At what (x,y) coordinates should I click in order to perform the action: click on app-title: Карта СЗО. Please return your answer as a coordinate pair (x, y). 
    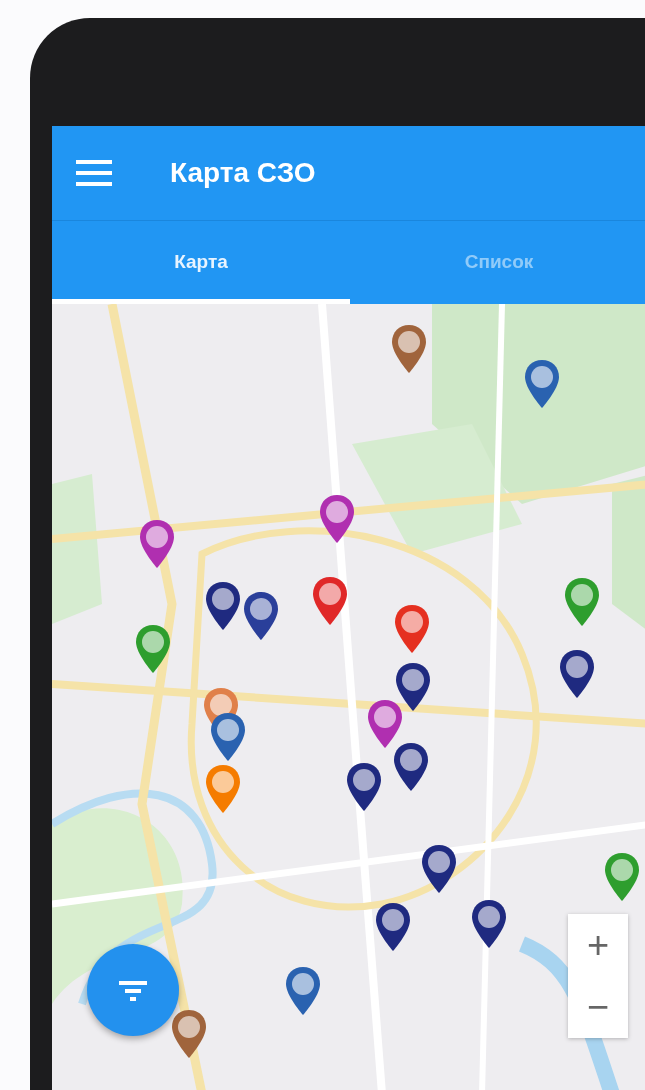
    Looking at the image, I should click on (243, 173).